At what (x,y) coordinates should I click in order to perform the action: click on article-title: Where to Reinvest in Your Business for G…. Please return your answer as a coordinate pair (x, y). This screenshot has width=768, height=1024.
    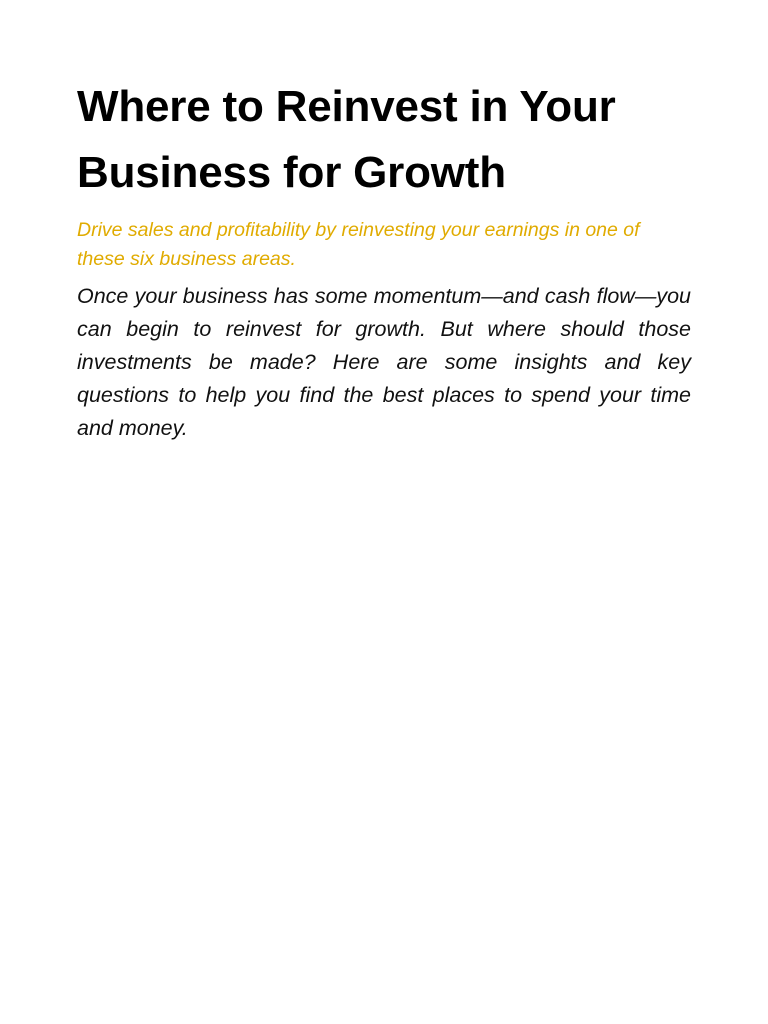
    Looking at the image, I should click on (346, 139).